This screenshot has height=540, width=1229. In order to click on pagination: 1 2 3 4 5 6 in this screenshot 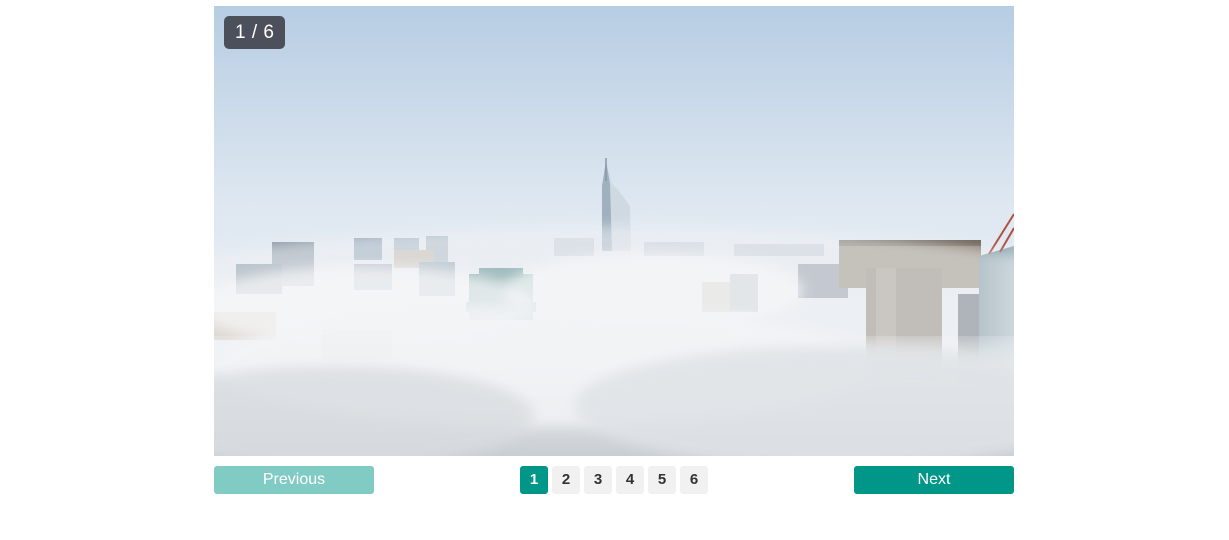, I will do `click(614, 480)`.